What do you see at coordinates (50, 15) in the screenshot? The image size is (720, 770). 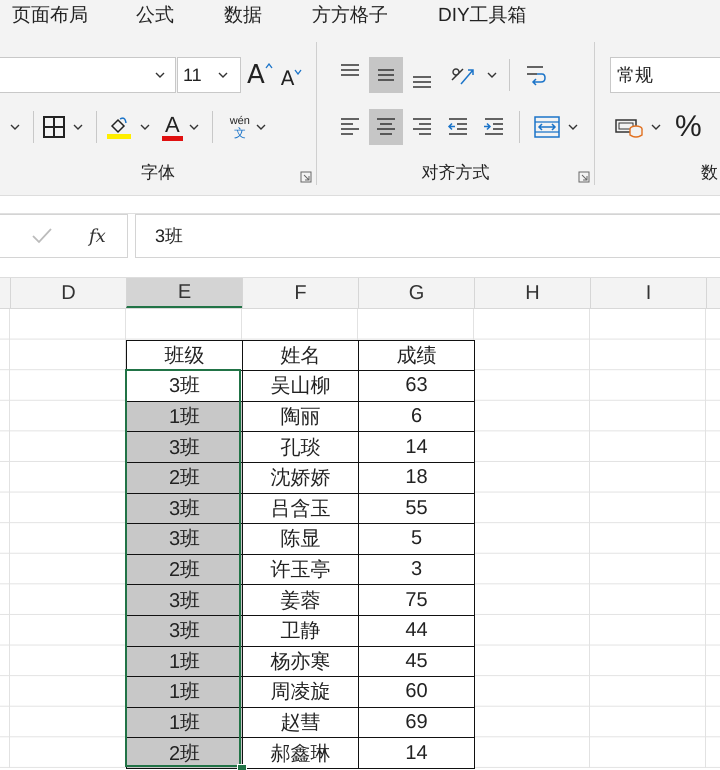 I see `menu-tab: 页面布局` at bounding box center [50, 15].